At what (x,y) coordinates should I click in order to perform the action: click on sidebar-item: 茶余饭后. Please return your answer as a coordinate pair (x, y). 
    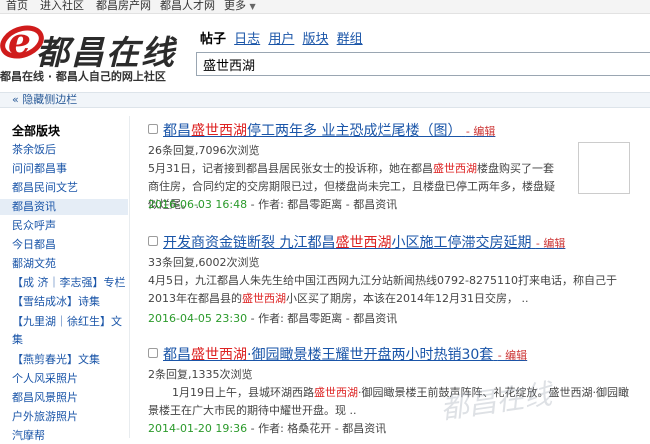
    Looking at the image, I should click on (69, 150).